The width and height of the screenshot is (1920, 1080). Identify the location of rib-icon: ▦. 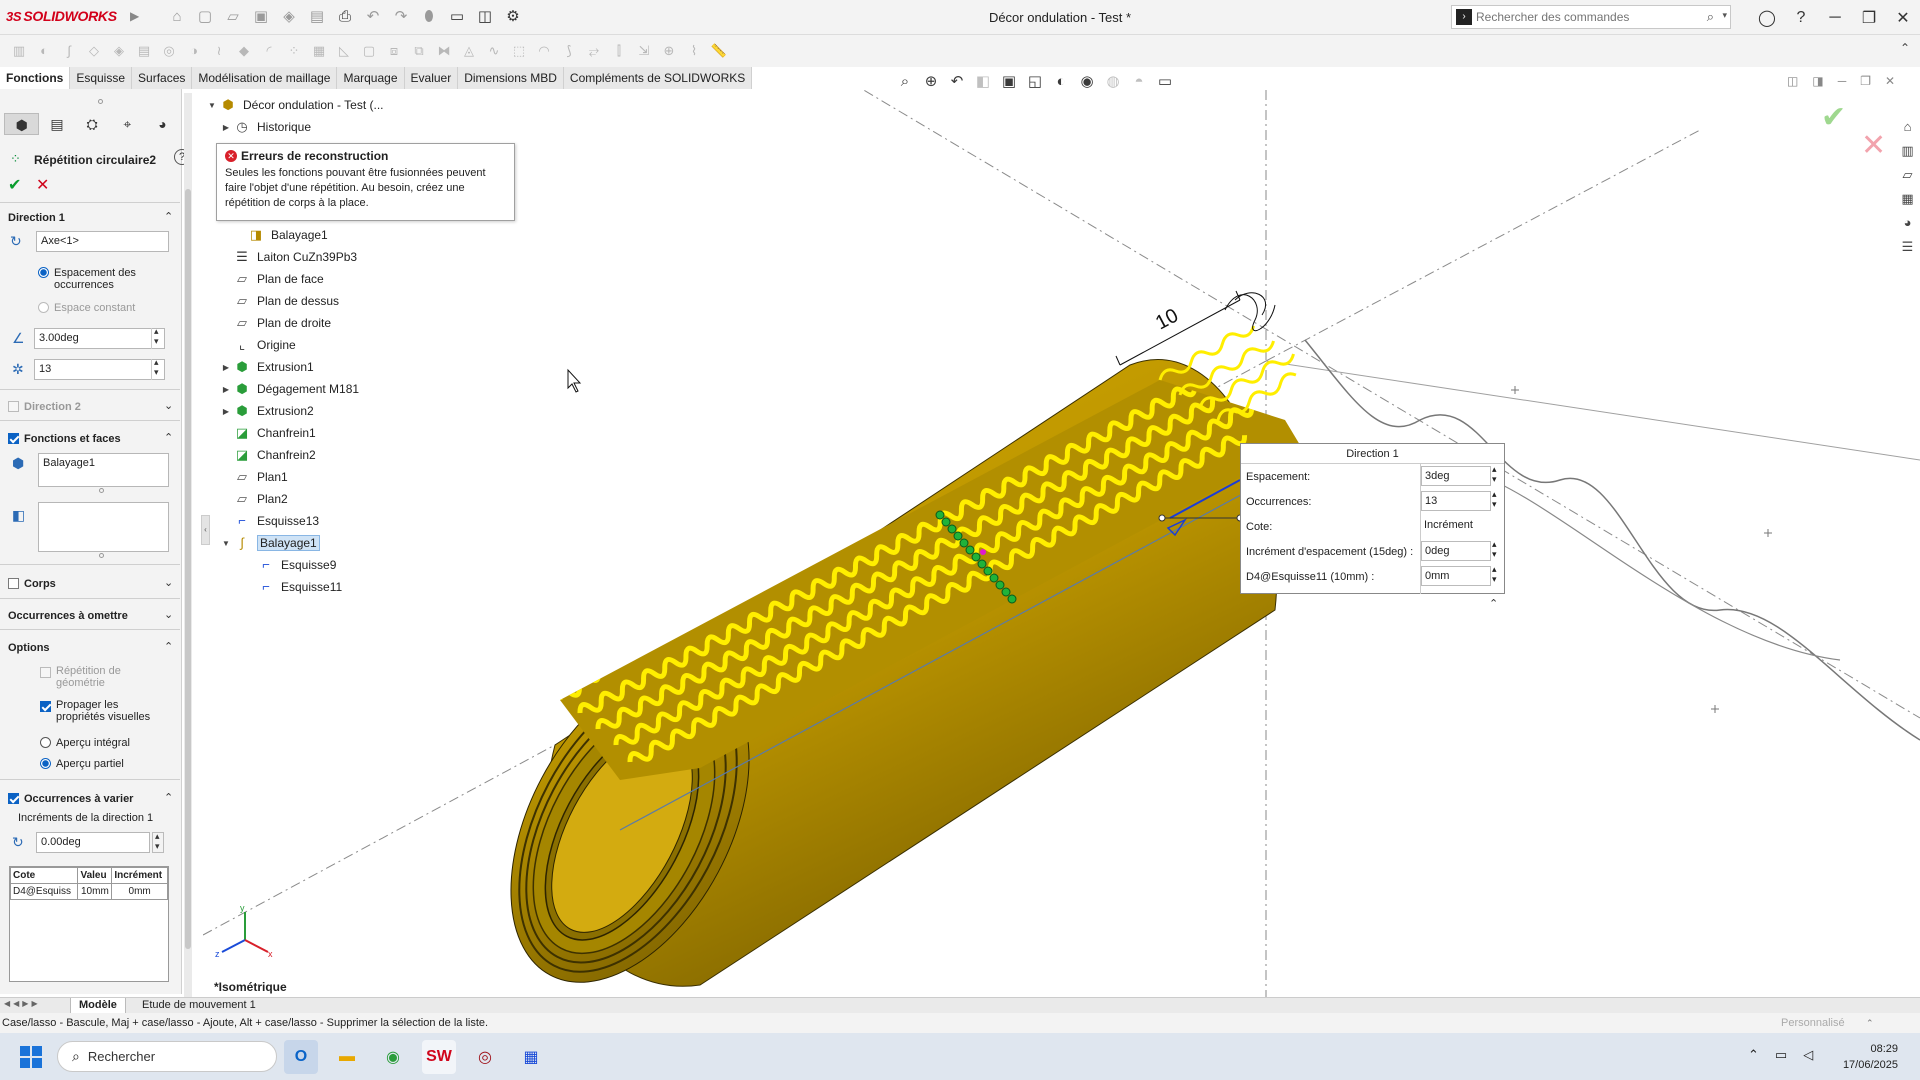
(319, 51).